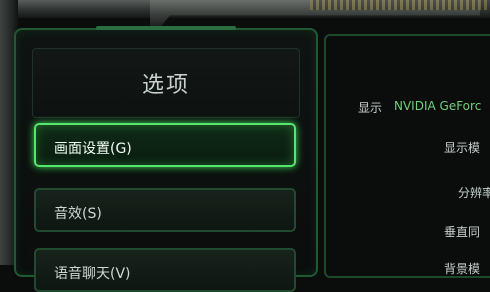 The image size is (490, 292). Describe the element at coordinates (474, 193) in the screenshot. I see `resolution-label: 分辨率` at that location.